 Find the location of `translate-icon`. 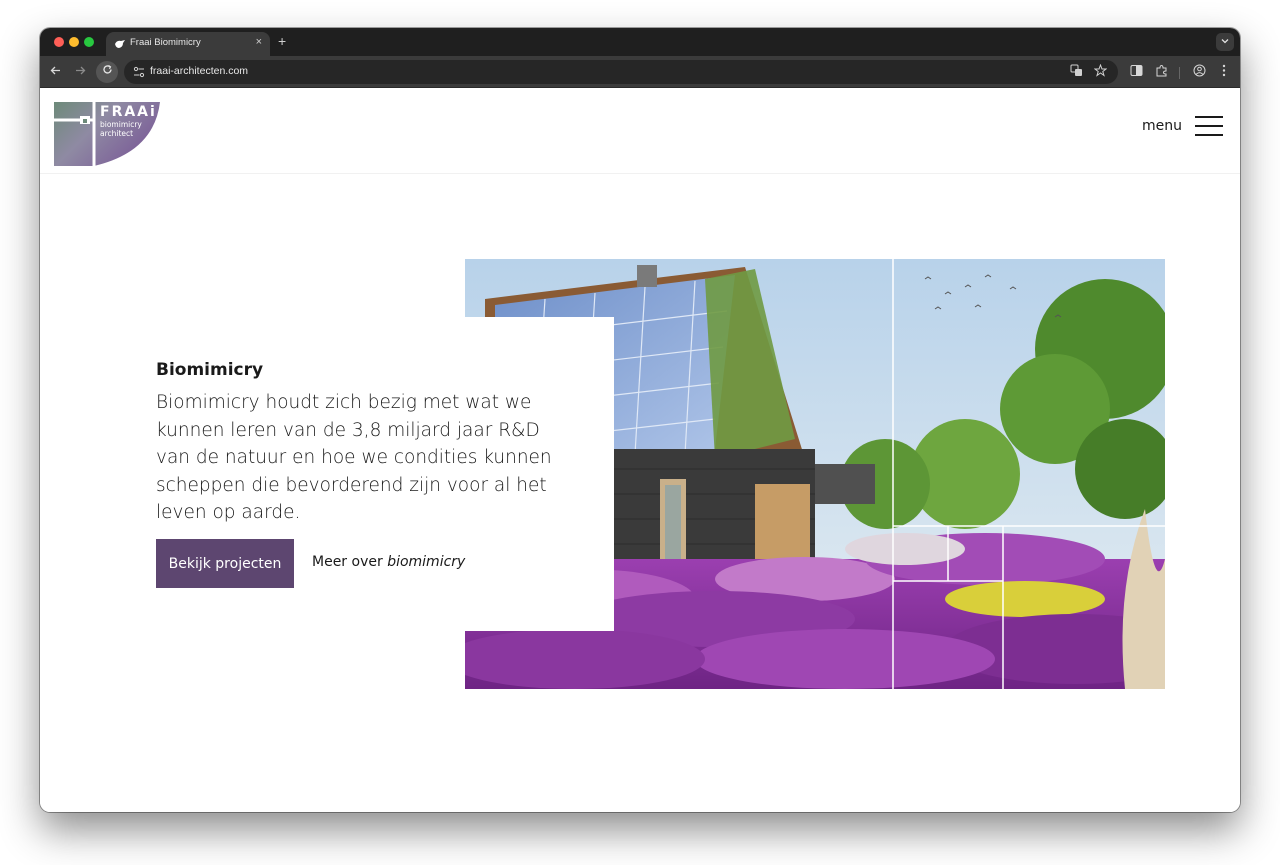

translate-icon is located at coordinates (1076, 72).